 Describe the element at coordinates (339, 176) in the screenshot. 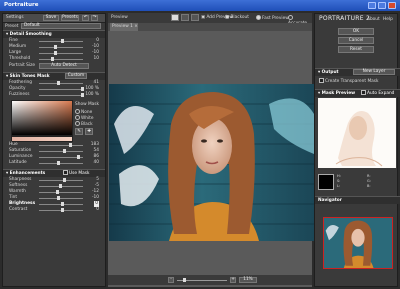

I see `channel-h: H:` at that location.